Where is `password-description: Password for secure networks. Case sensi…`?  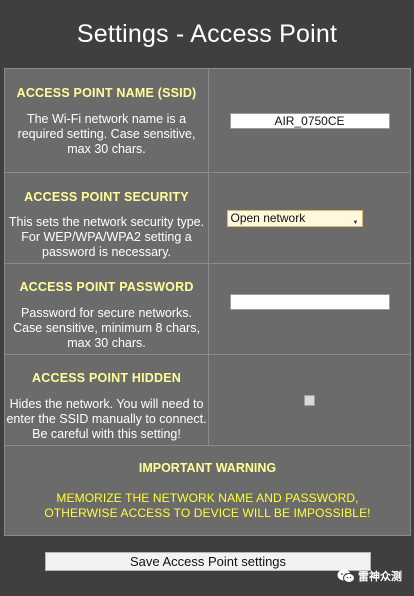 password-description: Password for secure networks. Case sensi… is located at coordinates (106, 328).